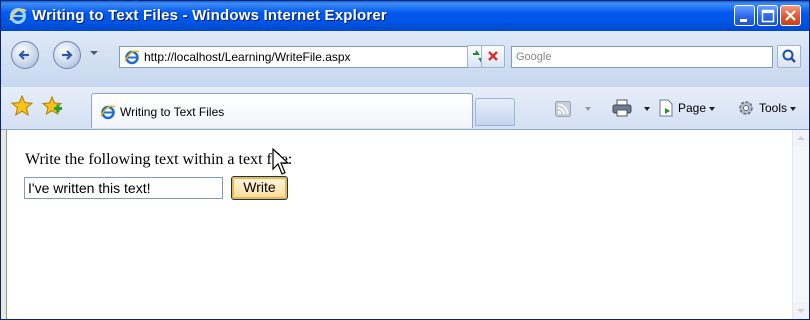 Image resolution: width=810 pixels, height=320 pixels. Describe the element at coordinates (281, 161) in the screenshot. I see `mouse-cursor-icon` at that location.